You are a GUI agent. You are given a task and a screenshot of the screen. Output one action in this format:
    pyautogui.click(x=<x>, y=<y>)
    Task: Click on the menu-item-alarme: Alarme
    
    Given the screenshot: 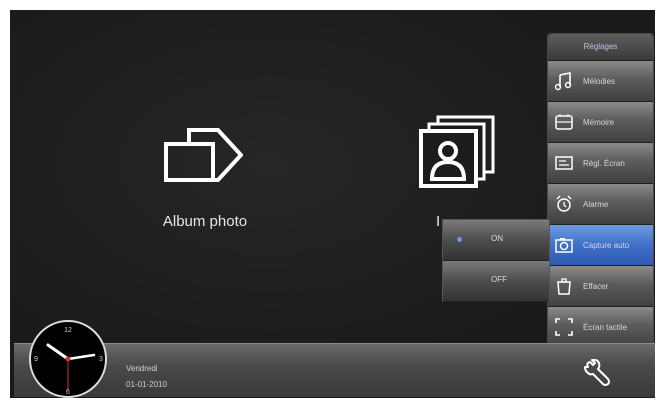 What is the action you would take?
    pyautogui.click(x=600, y=203)
    